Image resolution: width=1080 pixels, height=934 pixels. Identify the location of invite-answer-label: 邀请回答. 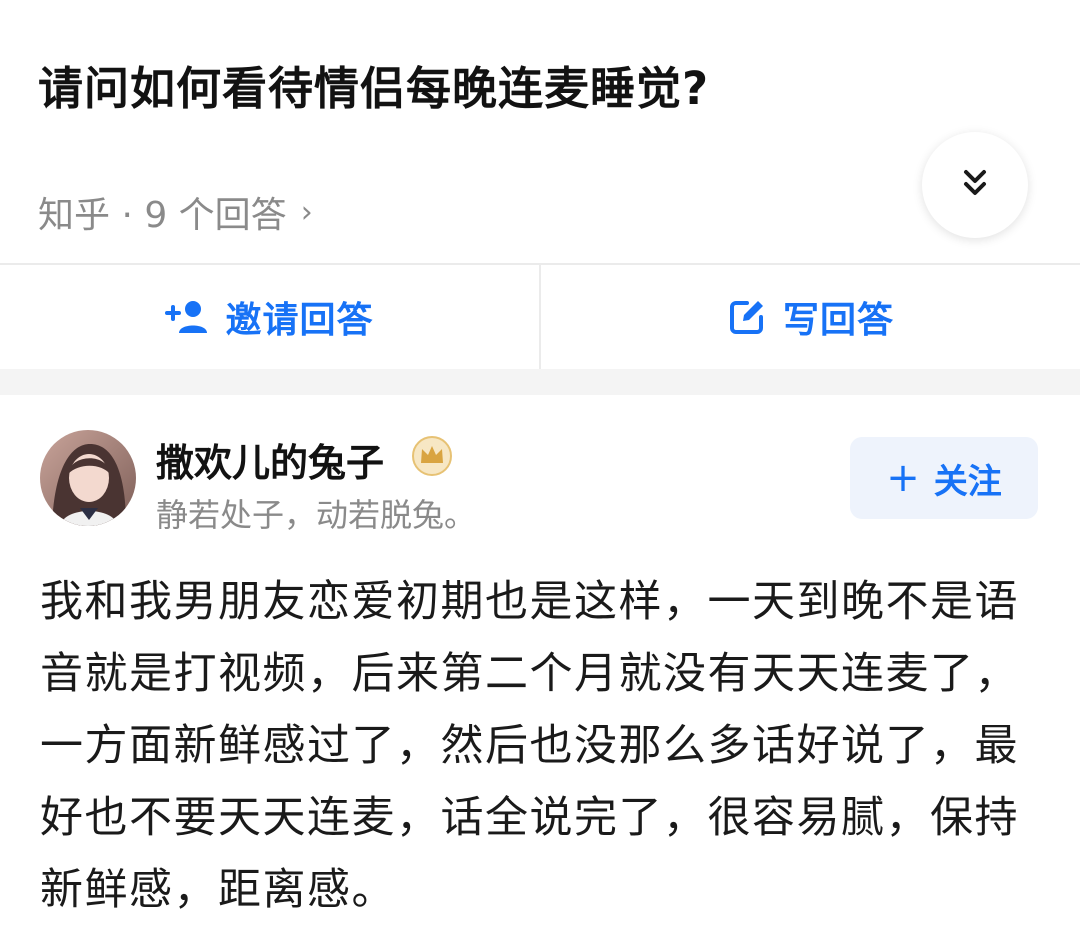
(299, 320).